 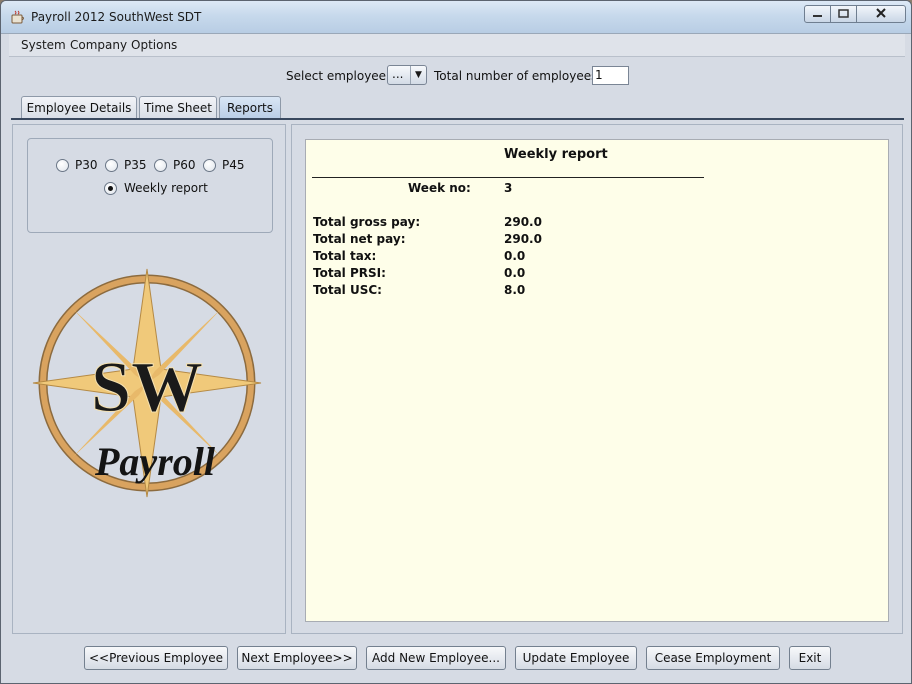 I want to click on radio-p30, so click(x=62, y=165).